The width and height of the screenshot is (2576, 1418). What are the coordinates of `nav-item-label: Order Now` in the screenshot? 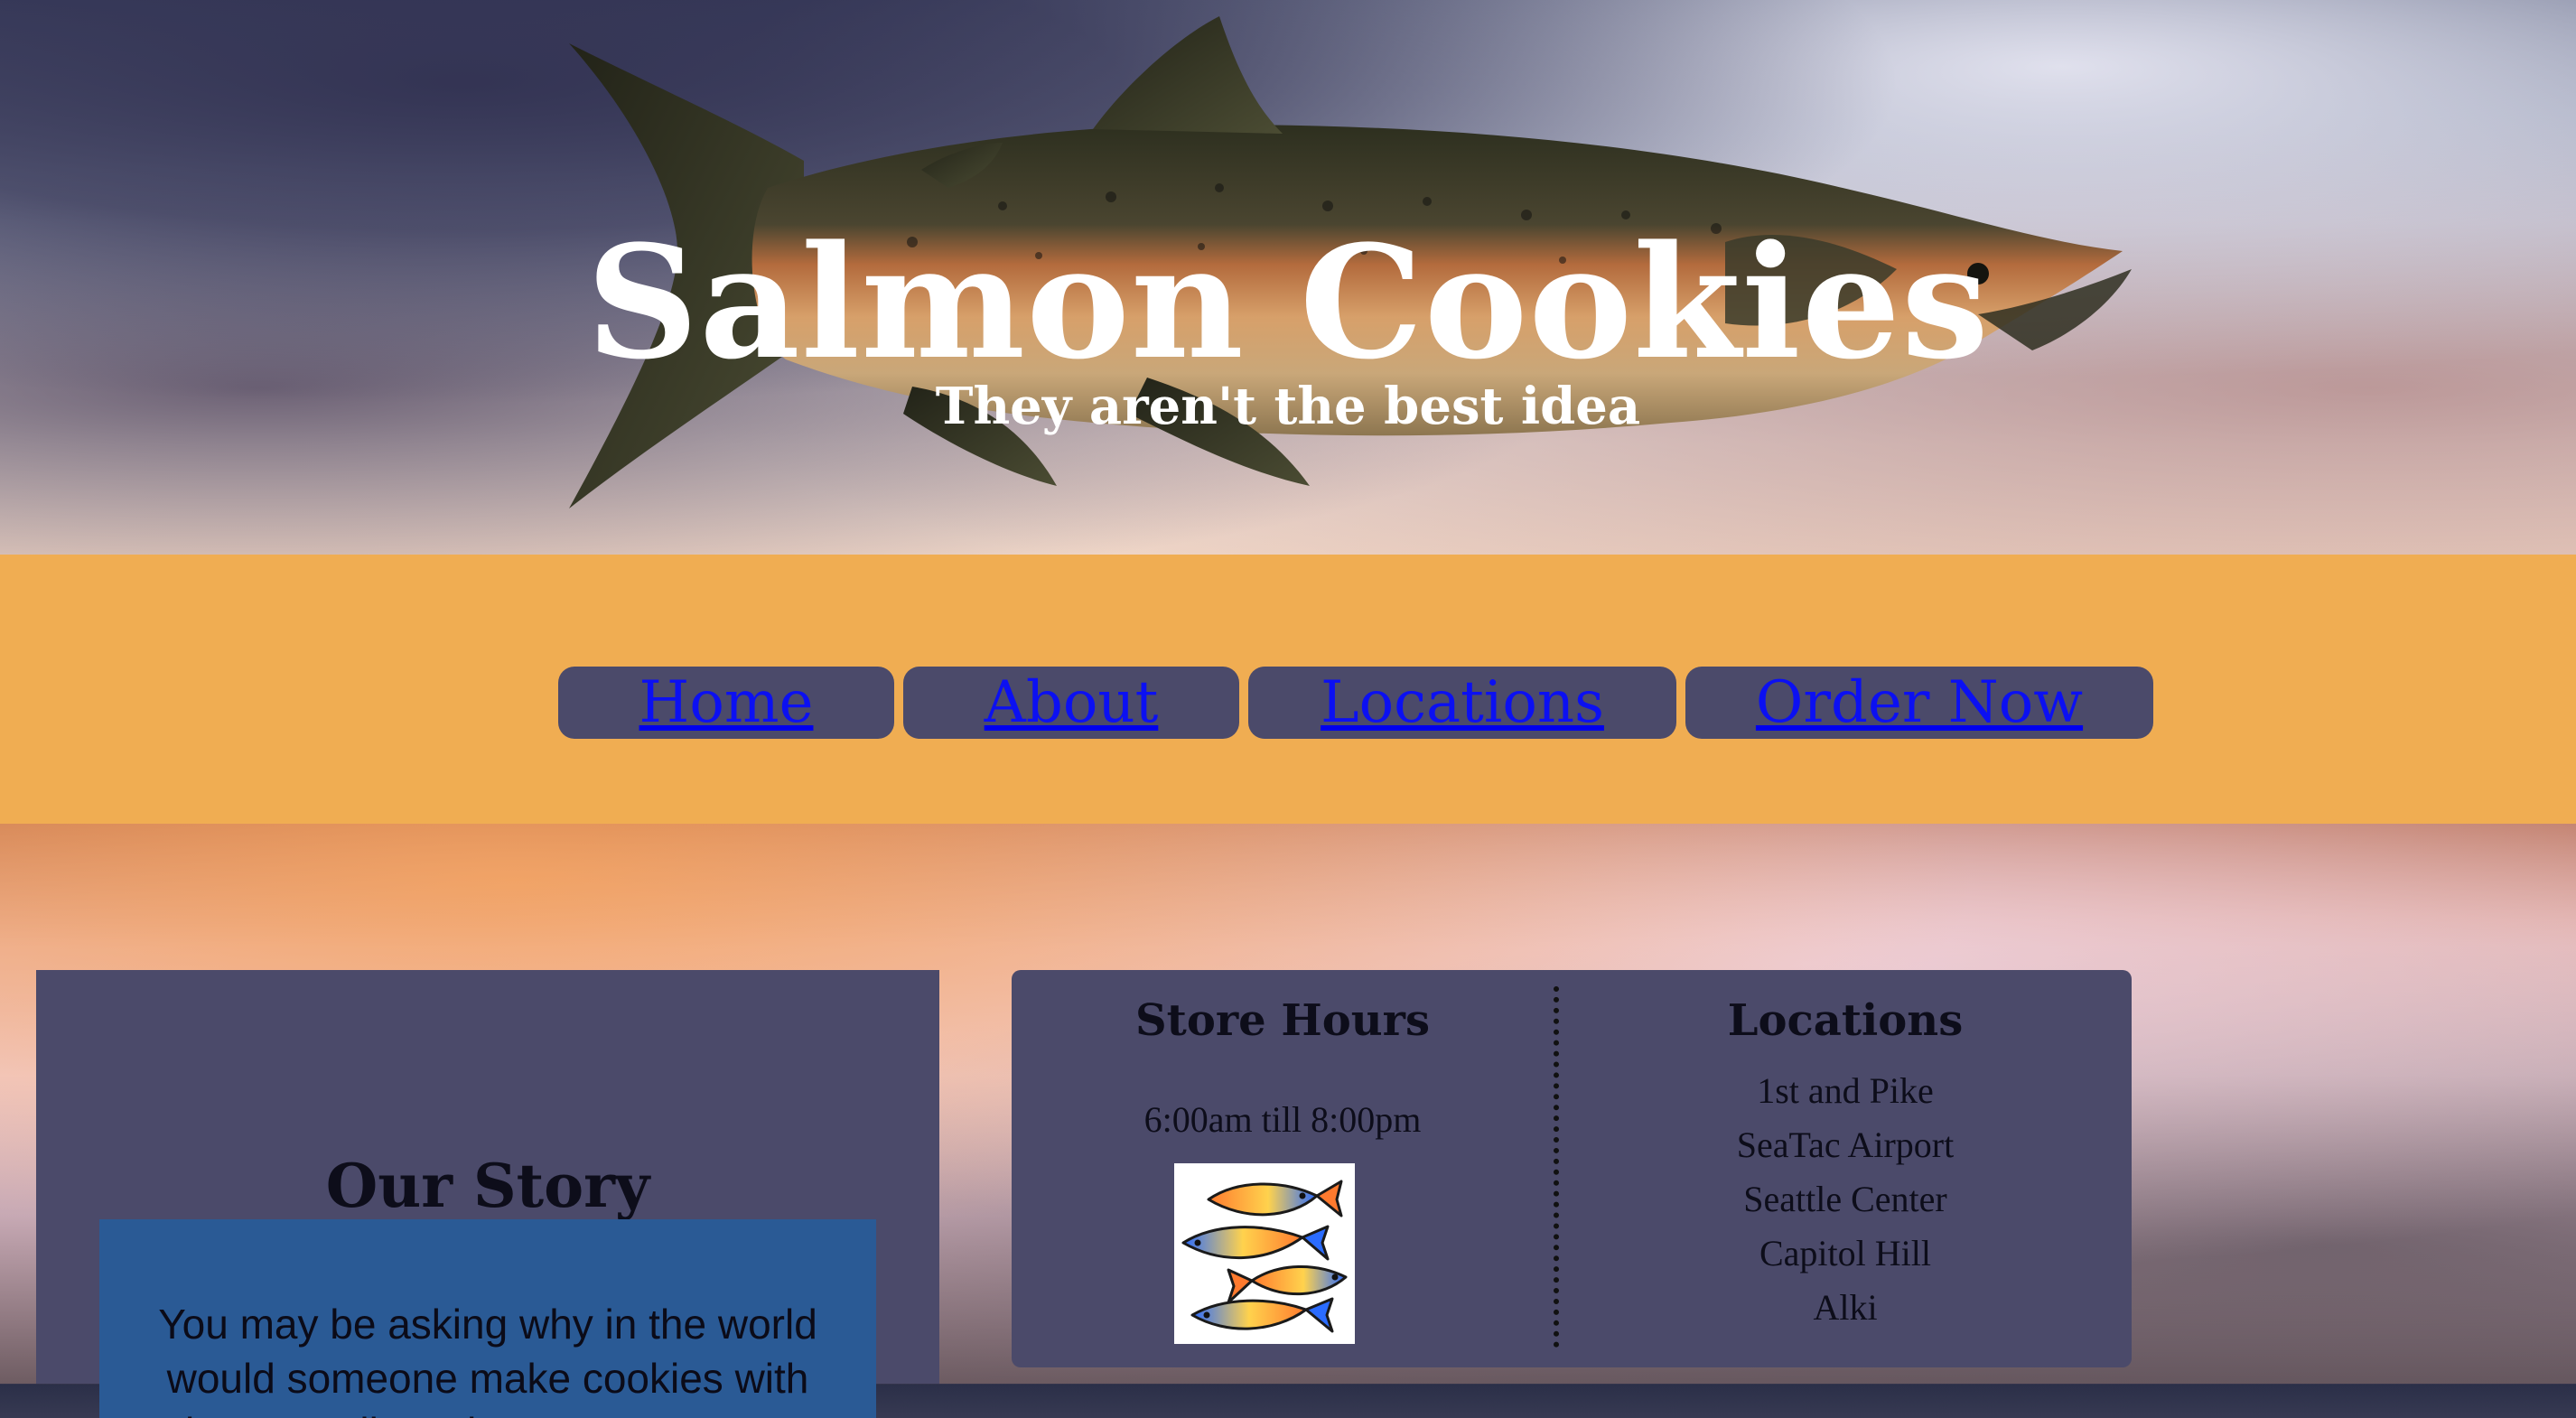 It's located at (1919, 702).